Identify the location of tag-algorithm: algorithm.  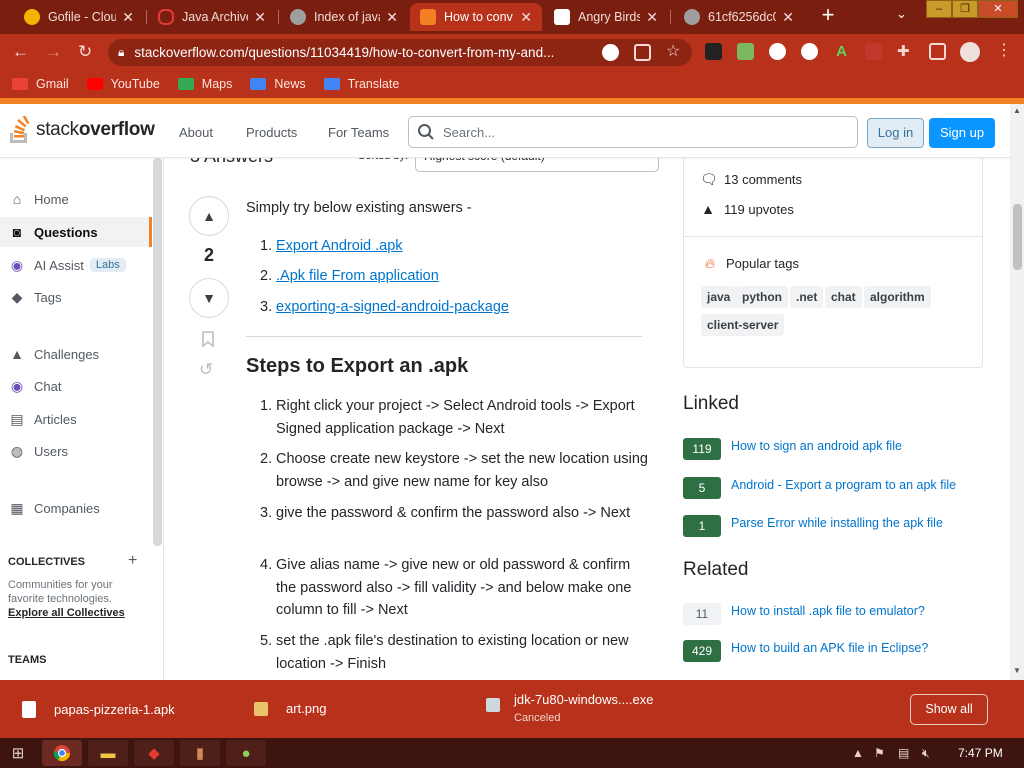
(897, 297).